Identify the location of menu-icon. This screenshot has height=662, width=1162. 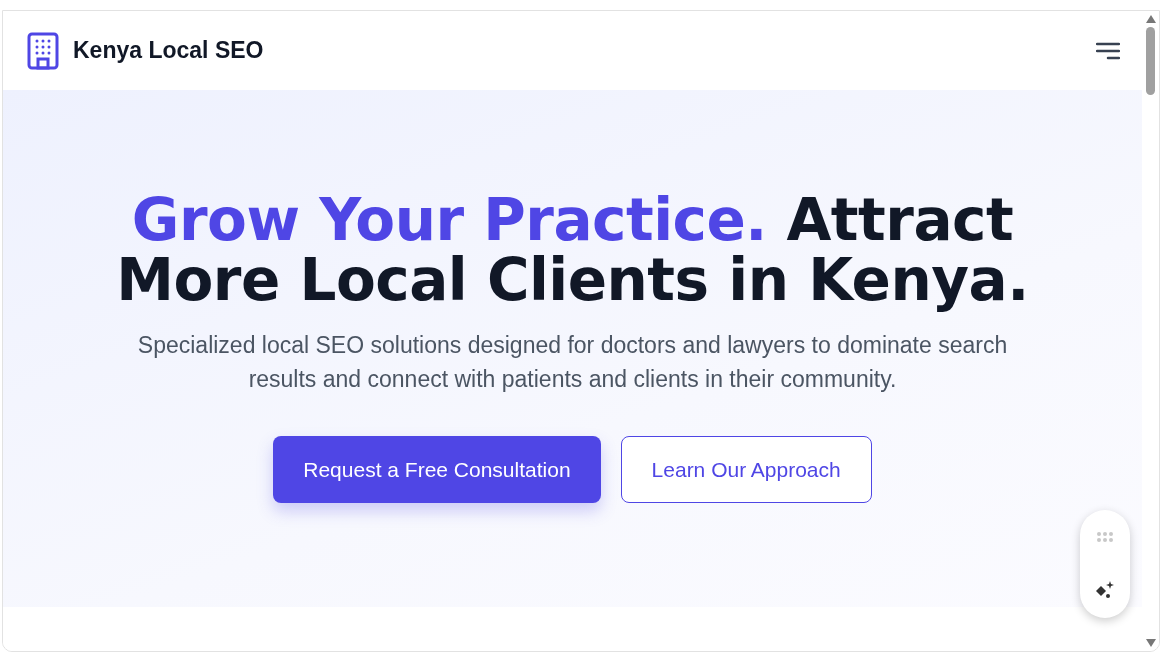
(1108, 50).